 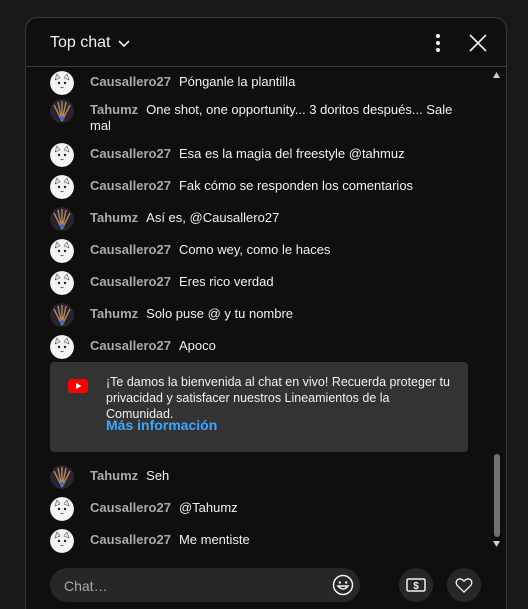 I want to click on chat-composer, so click(x=205, y=586).